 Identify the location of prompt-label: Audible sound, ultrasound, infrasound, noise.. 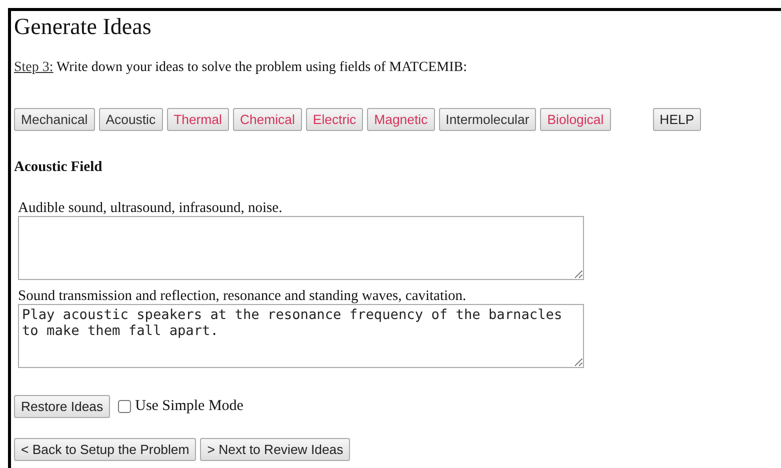
(150, 208).